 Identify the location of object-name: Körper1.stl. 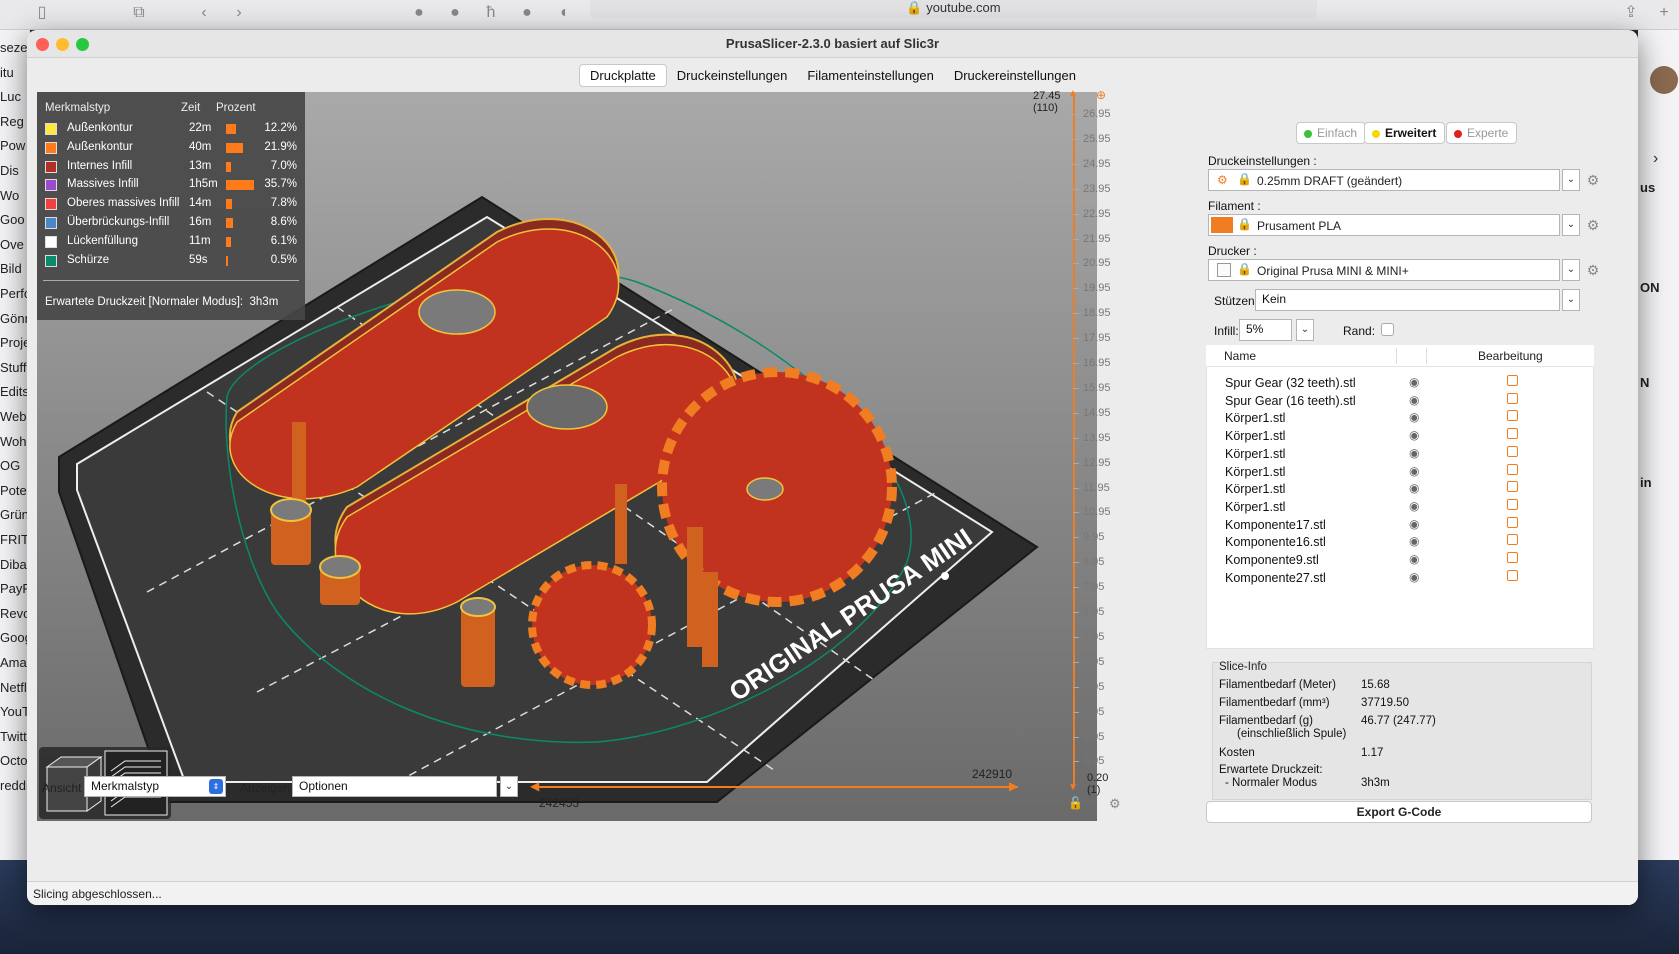
(1255, 471).